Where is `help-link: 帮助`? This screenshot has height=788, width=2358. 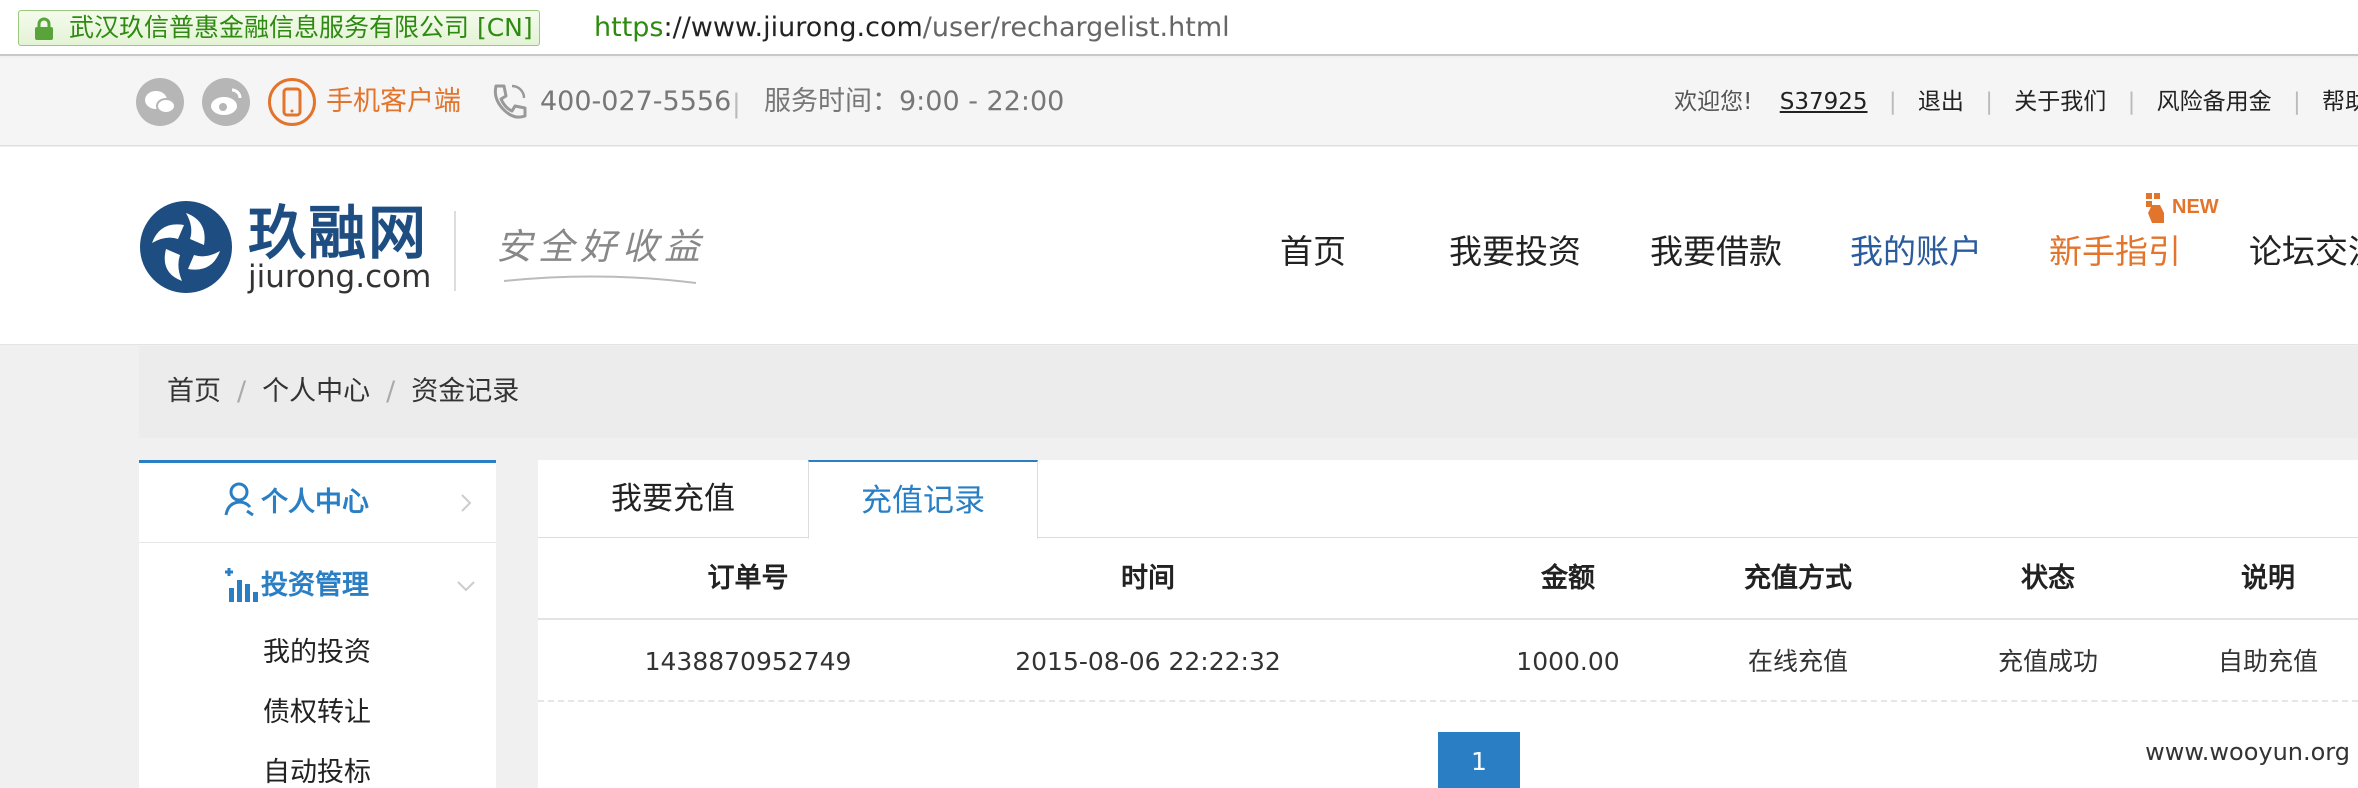 help-link: 帮助 is located at coordinates (2340, 102).